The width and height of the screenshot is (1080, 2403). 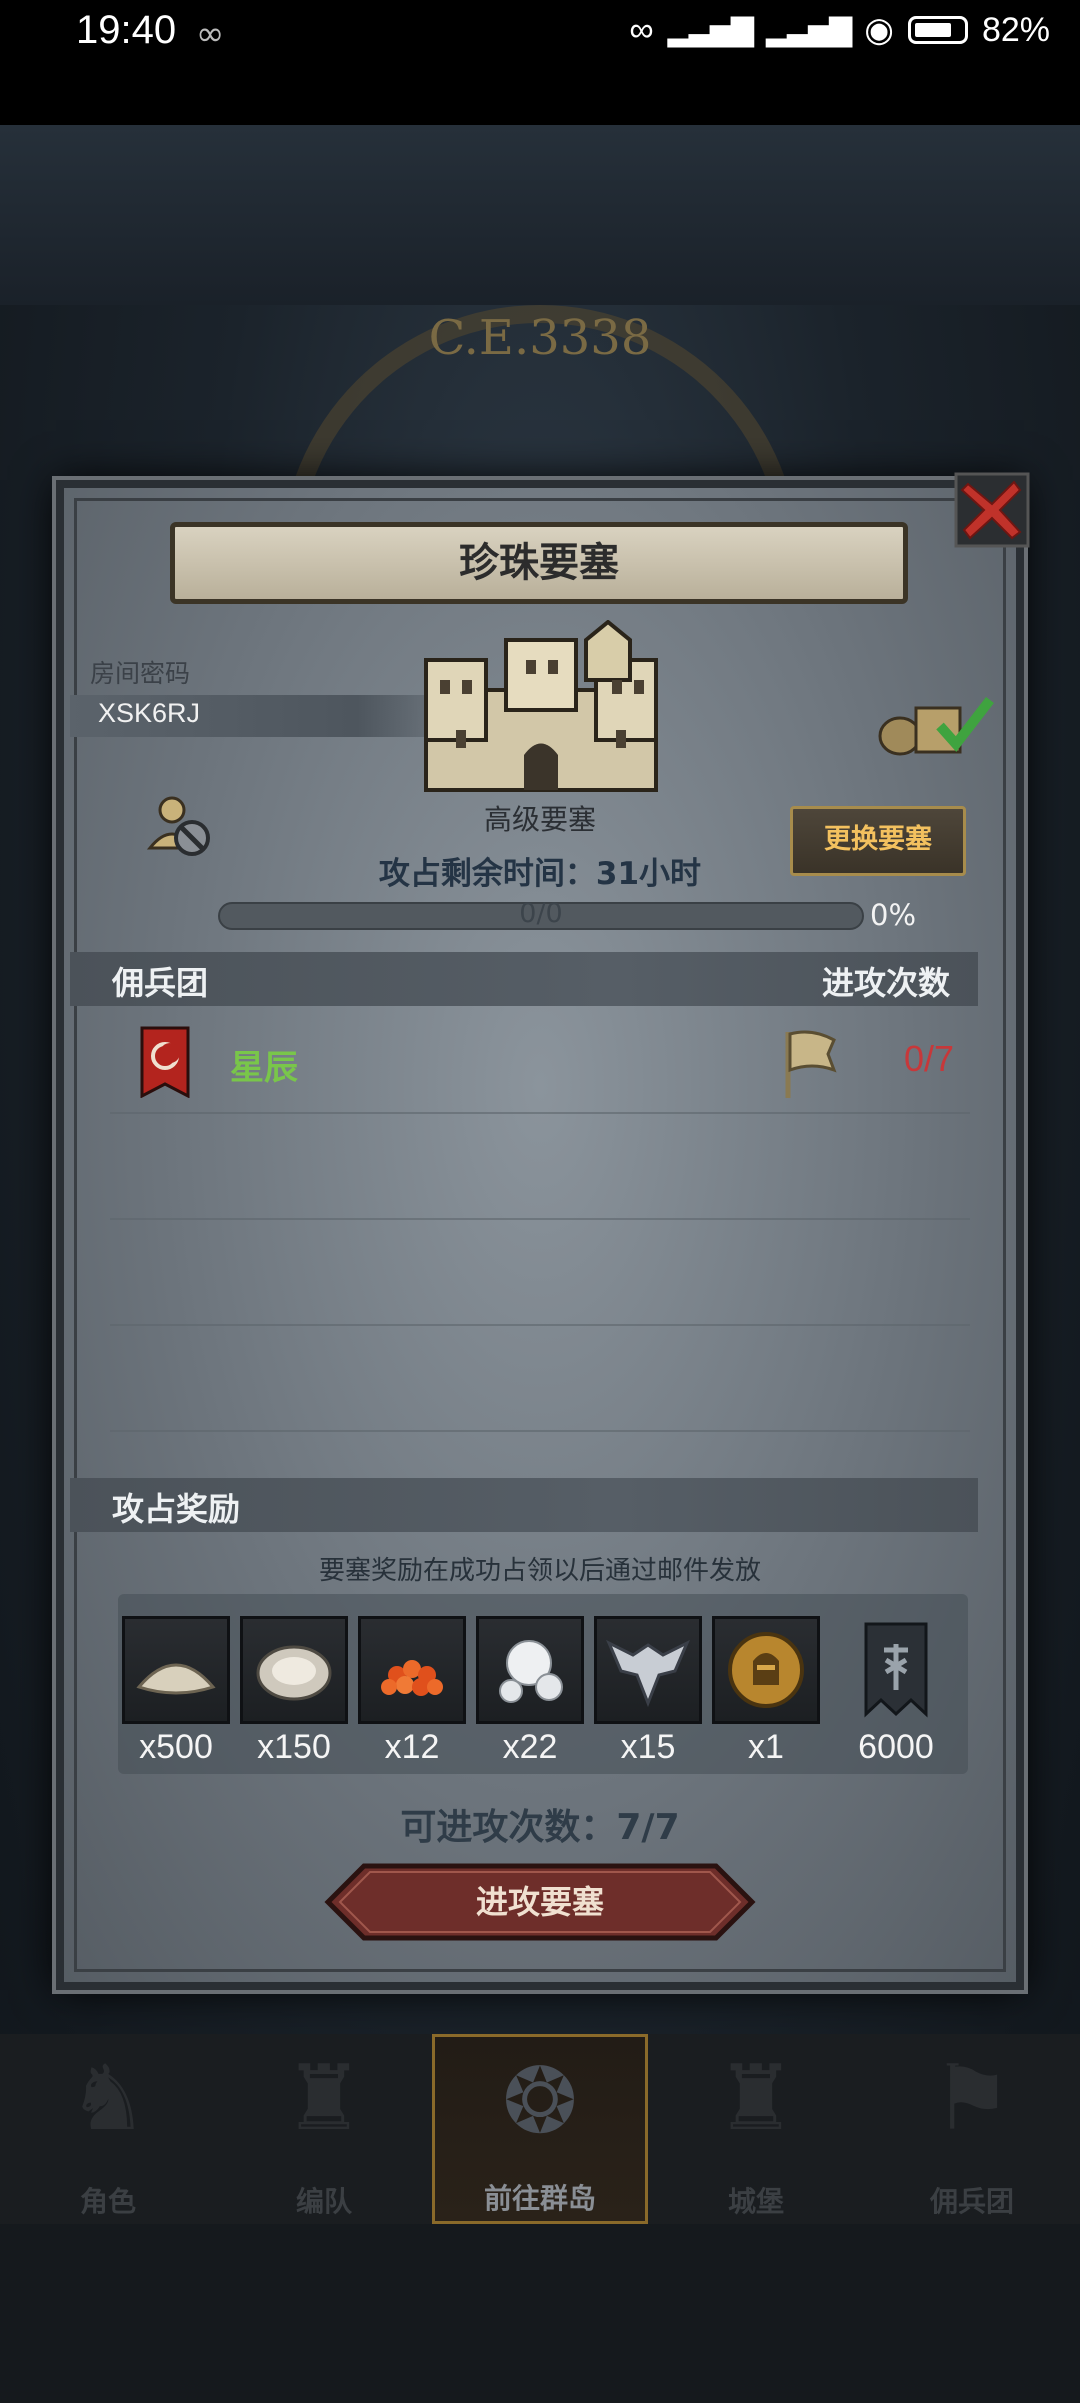 I want to click on guild-attack-count: 0/7, so click(x=929, y=1058).